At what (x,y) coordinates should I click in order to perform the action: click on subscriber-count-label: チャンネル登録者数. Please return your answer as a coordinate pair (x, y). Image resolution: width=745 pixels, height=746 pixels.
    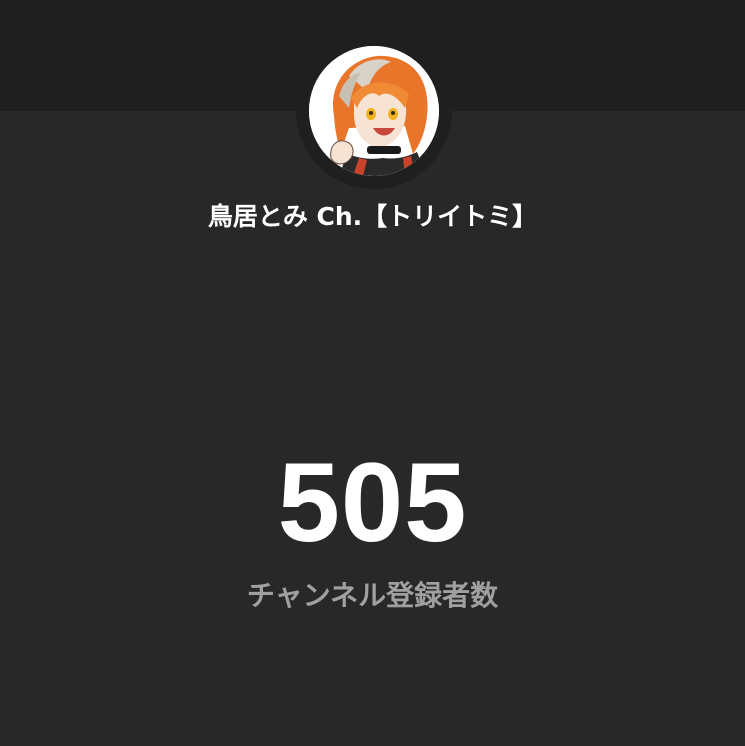
    Looking at the image, I should click on (372, 595).